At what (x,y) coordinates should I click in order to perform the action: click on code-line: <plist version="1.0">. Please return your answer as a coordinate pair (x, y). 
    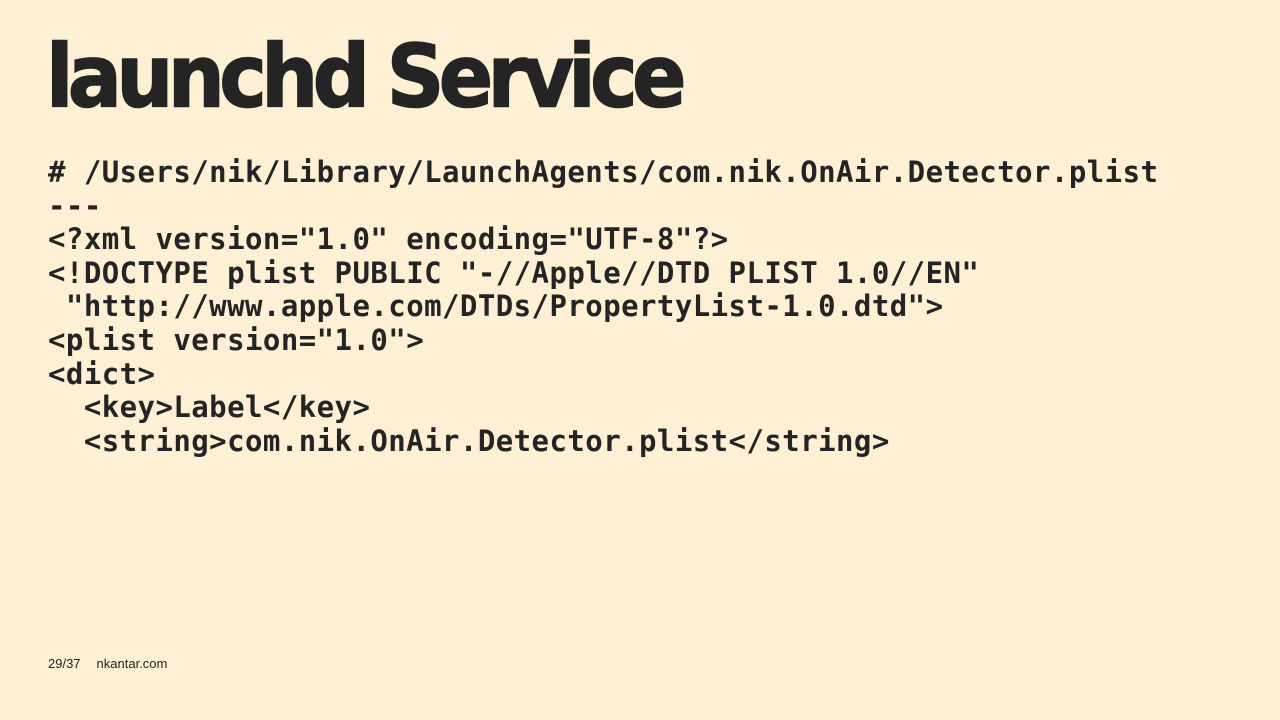
    Looking at the image, I should click on (236, 339).